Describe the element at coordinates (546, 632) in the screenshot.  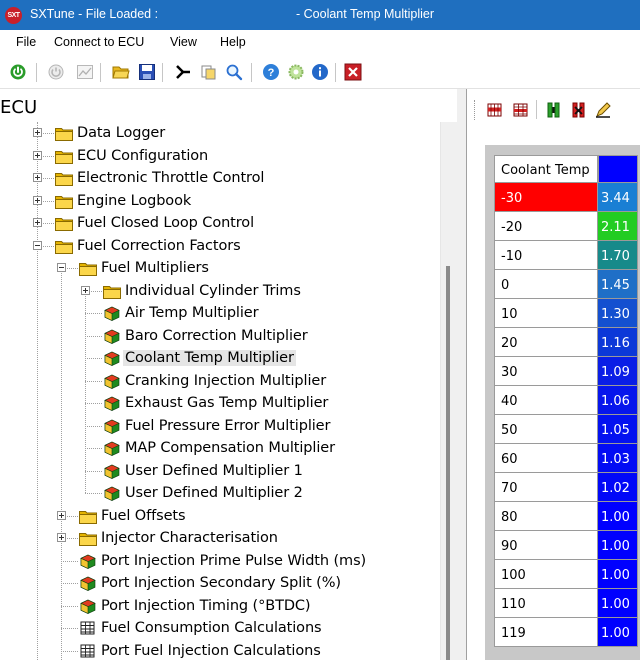
I see `table-cell-temp: 119` at that location.